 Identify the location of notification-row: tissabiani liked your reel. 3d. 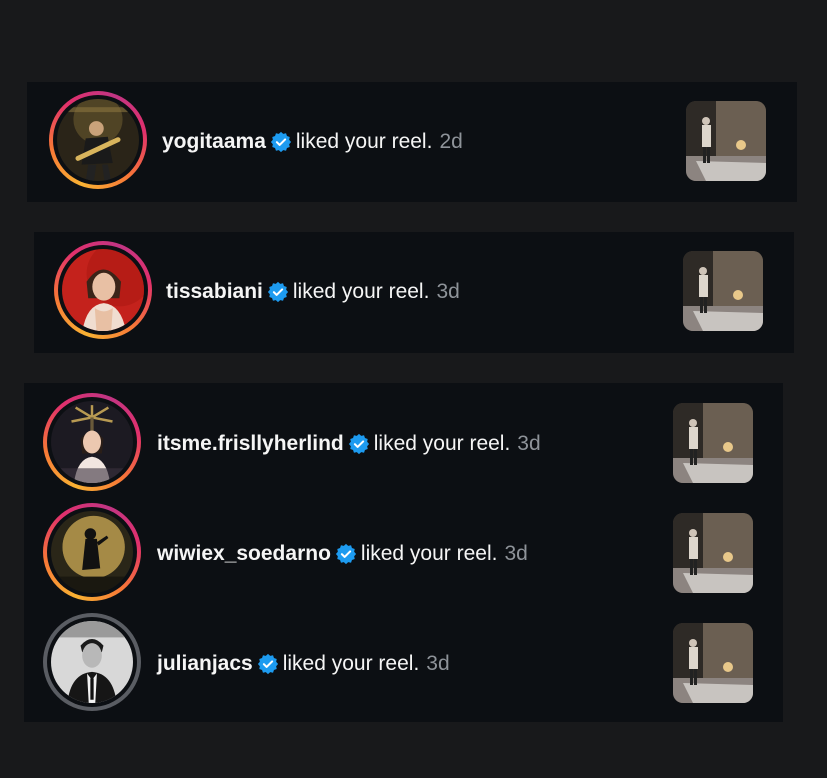
(414, 292).